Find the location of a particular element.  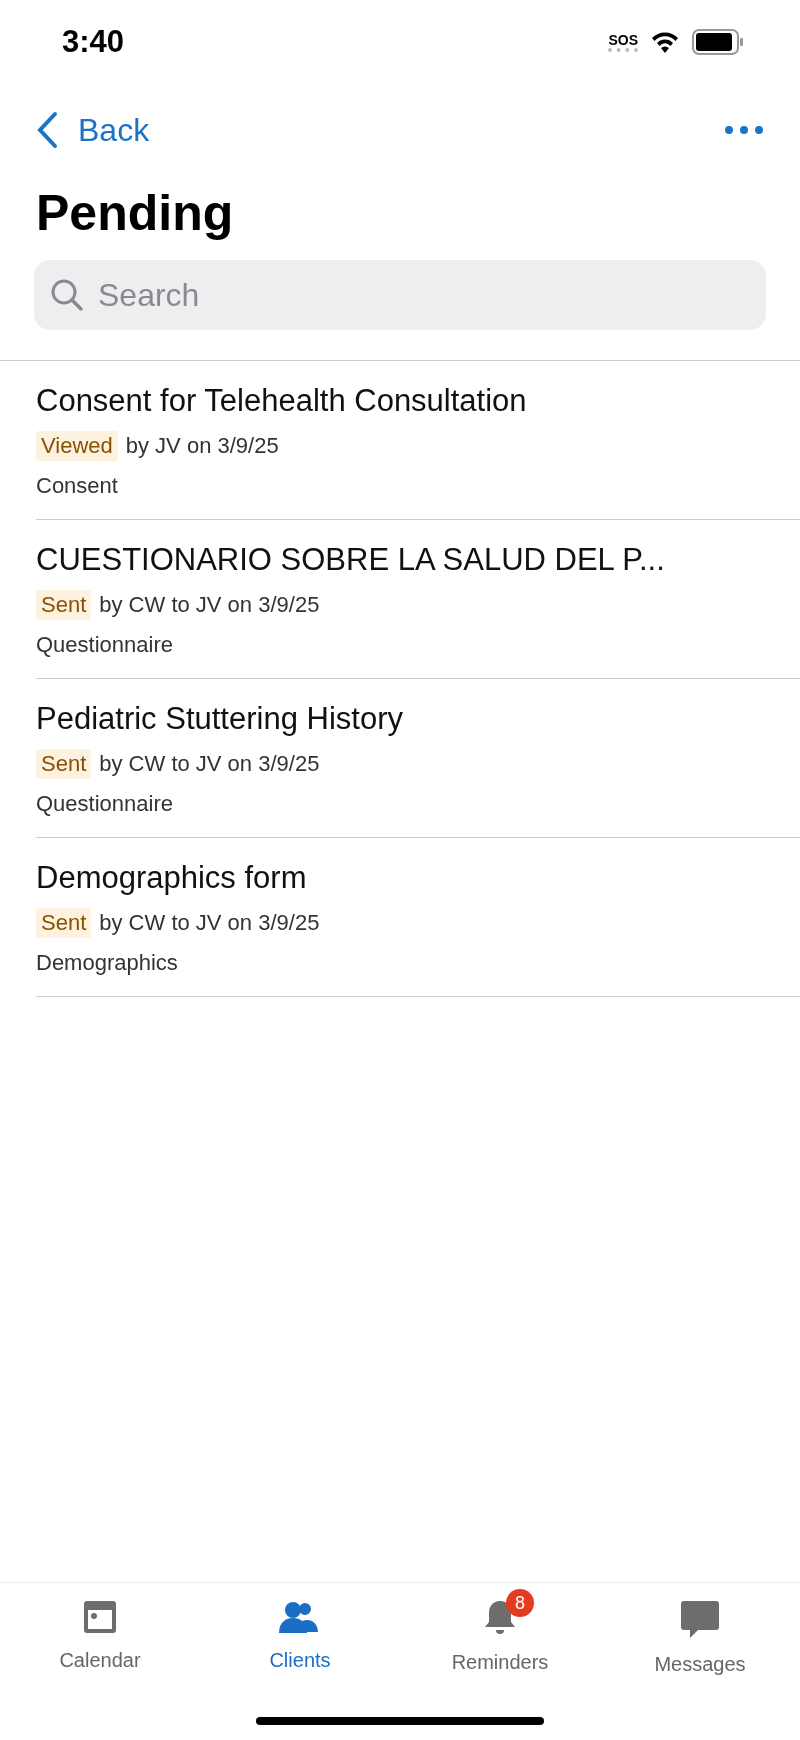

search-icon is located at coordinates (67, 295).